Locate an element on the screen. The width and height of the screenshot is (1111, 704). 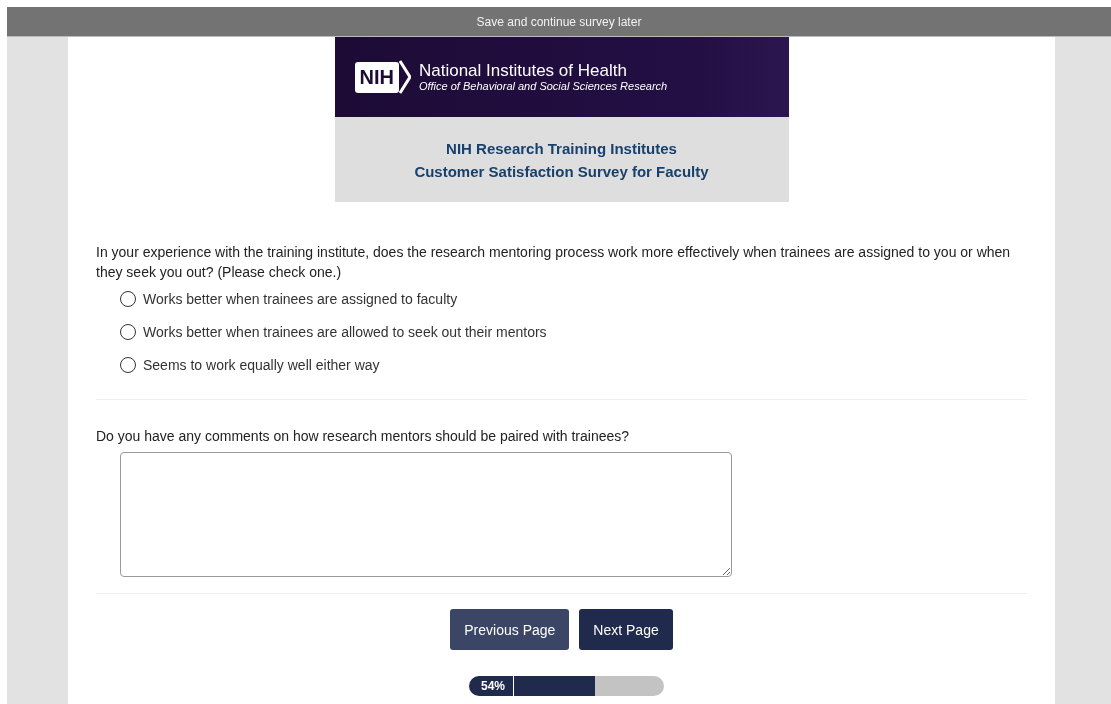
org-name: National Institutes of Health is located at coordinates (523, 71).